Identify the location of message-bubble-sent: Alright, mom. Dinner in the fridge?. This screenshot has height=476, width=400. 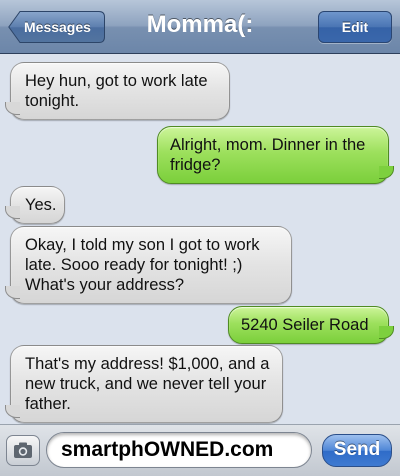
(275, 155).